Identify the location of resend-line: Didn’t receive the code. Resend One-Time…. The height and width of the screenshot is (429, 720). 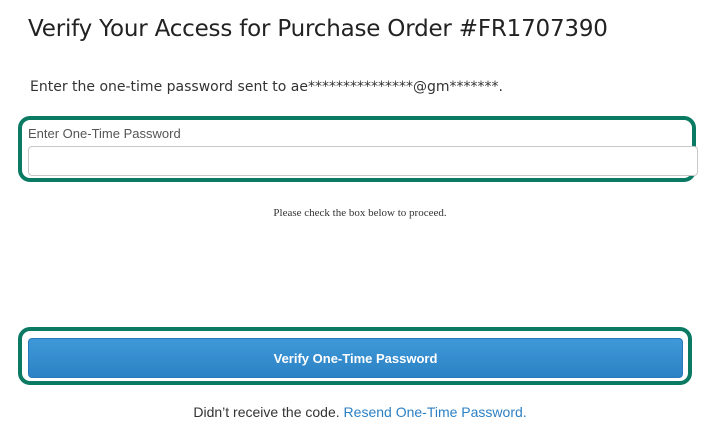
(360, 412).